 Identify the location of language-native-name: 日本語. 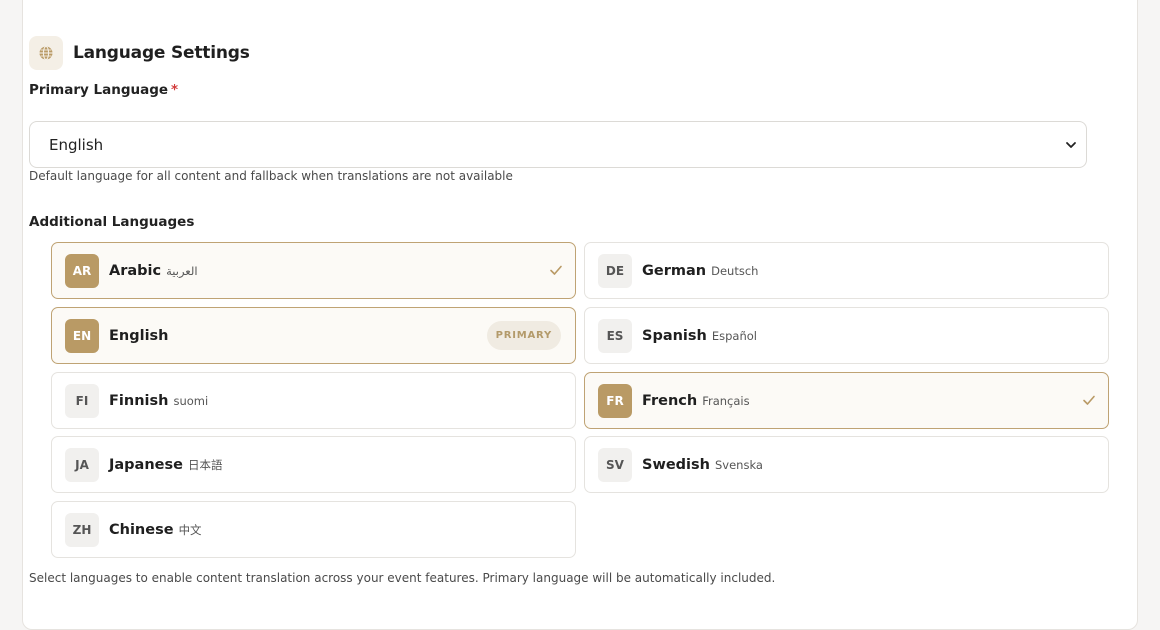
(205, 464).